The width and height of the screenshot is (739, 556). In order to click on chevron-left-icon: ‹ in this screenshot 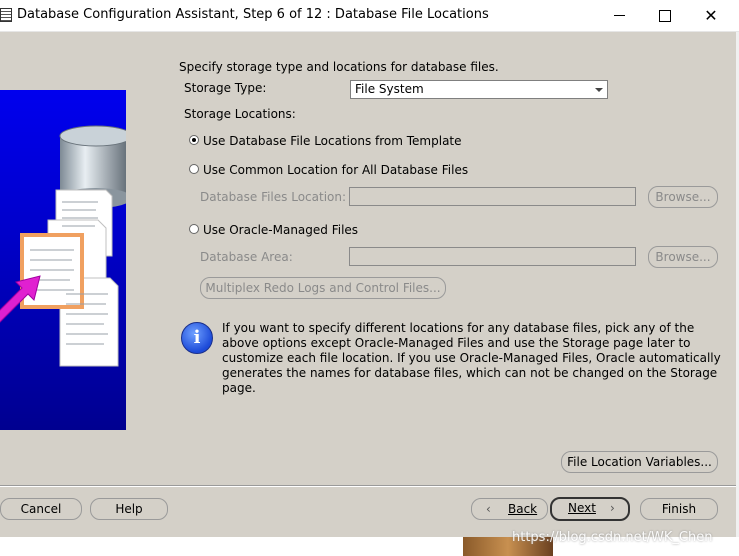, I will do `click(488, 509)`.